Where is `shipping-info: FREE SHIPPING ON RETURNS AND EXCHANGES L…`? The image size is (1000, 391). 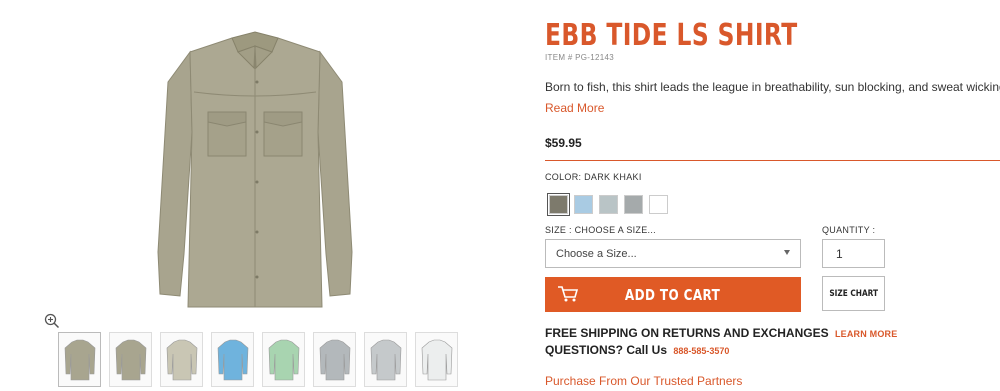
shipping-info: FREE SHIPPING ON RETURNS AND EXCHANGES L… is located at coordinates (721, 333).